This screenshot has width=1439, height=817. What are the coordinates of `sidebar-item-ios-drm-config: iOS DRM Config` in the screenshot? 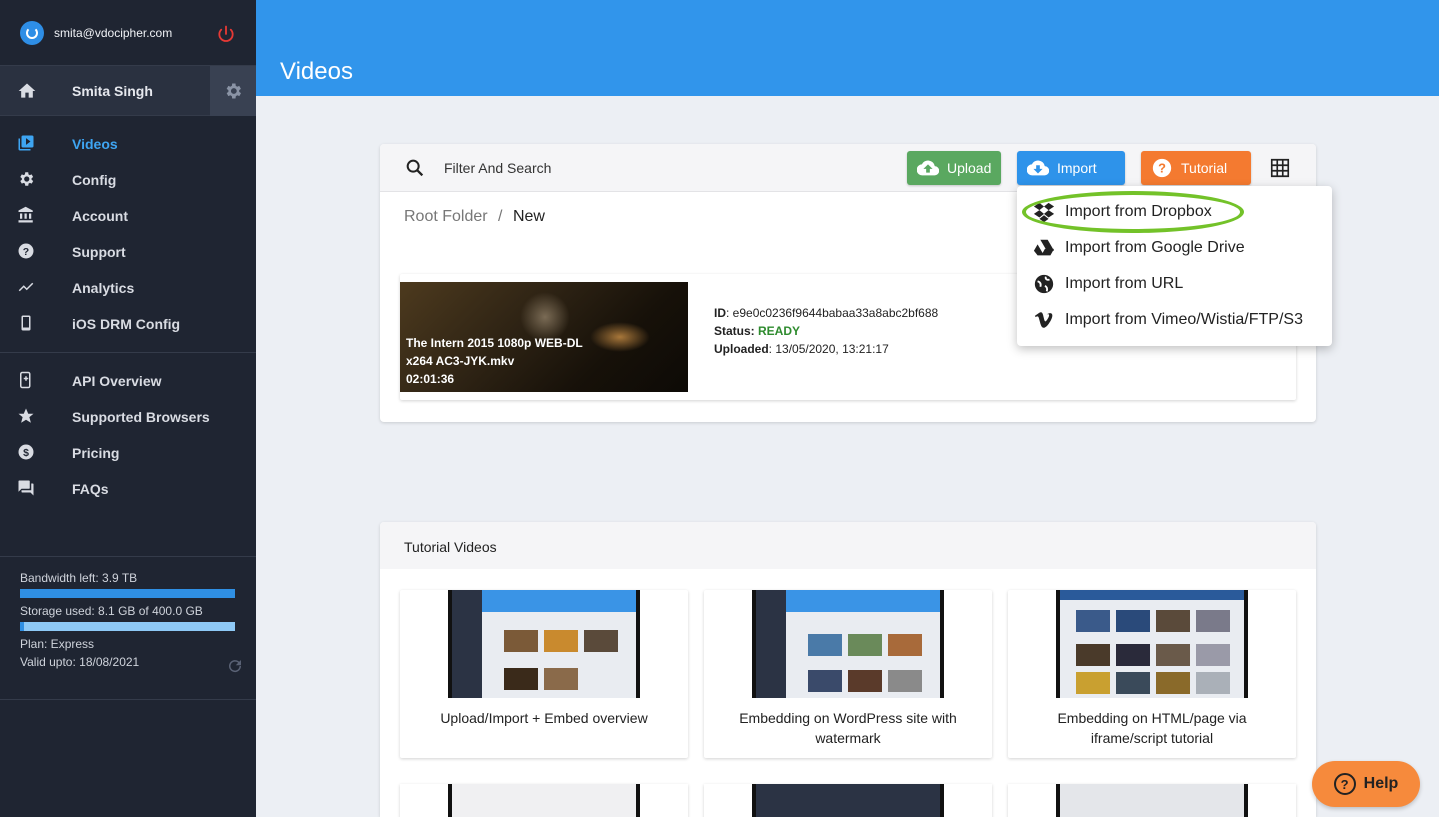 It's located at (128, 324).